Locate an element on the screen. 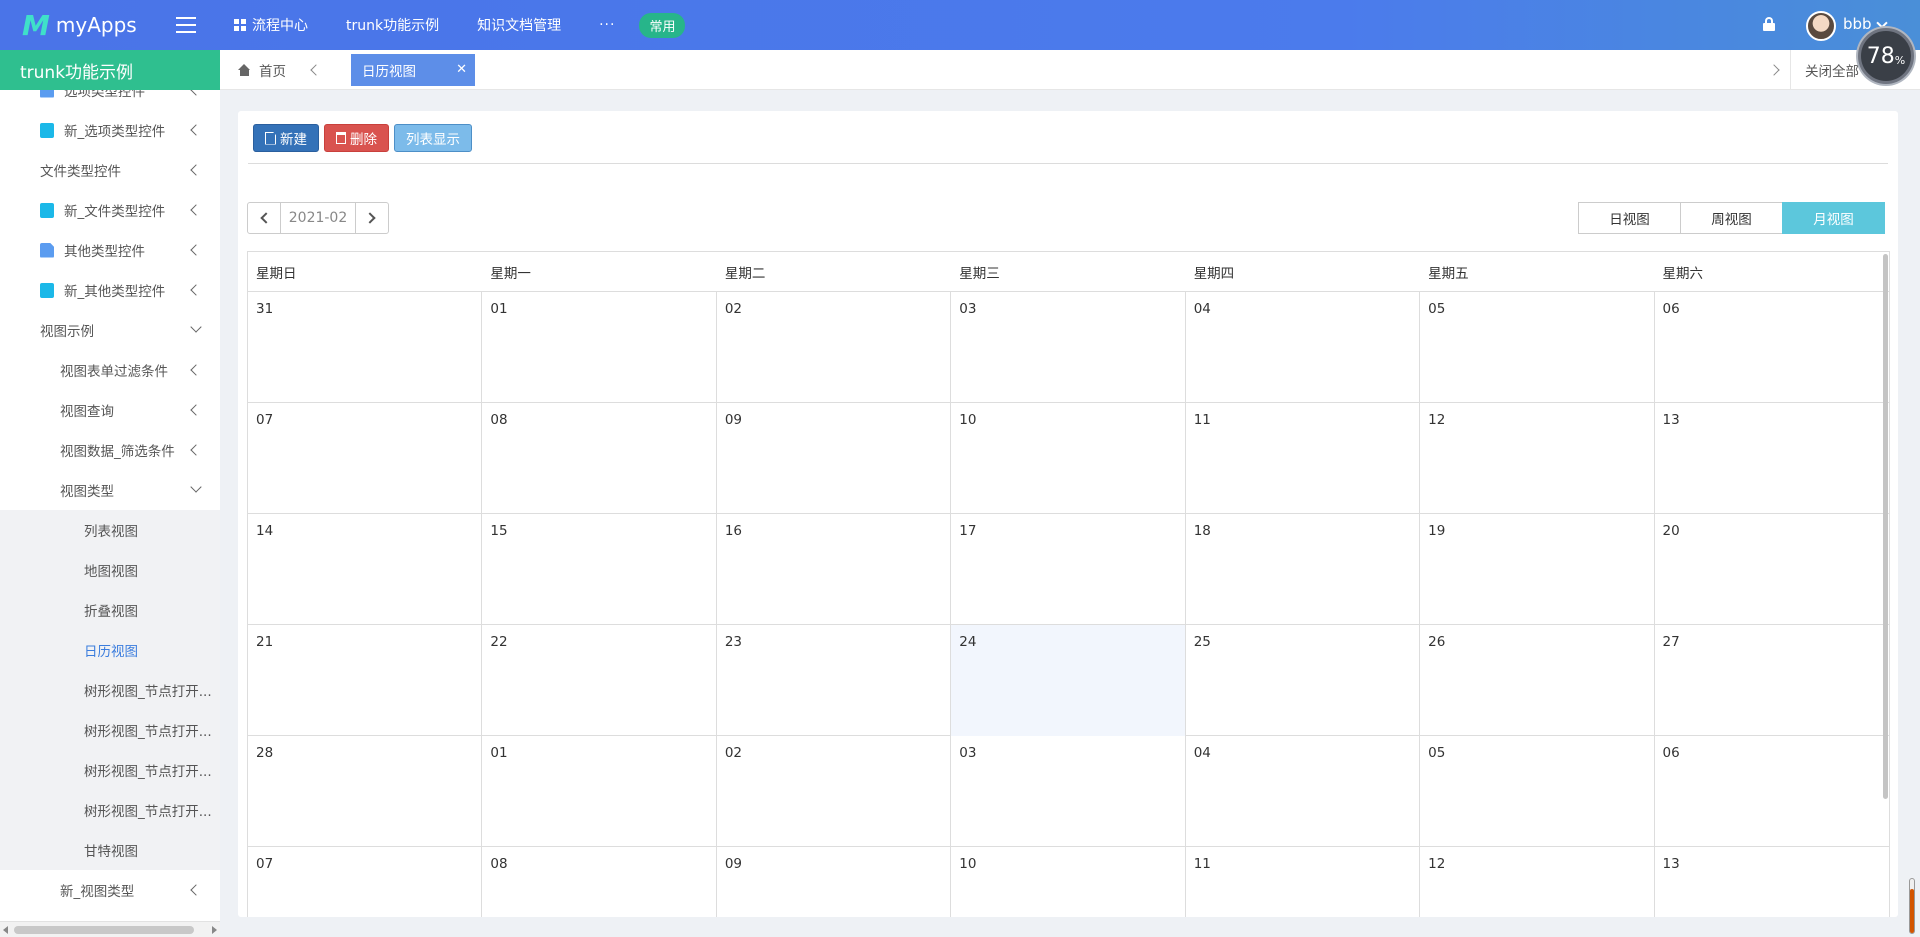 This screenshot has height=937, width=1920. calendar-day-cell: 28 is located at coordinates (365, 791).